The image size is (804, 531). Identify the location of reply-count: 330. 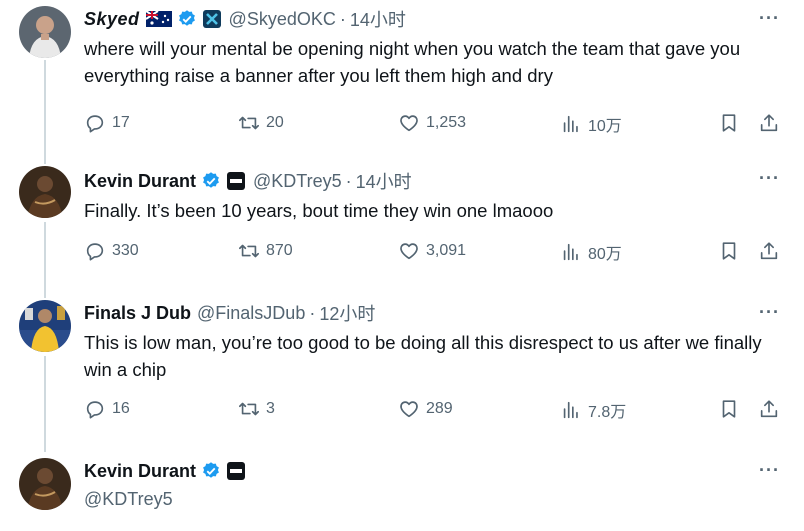
(125, 250).